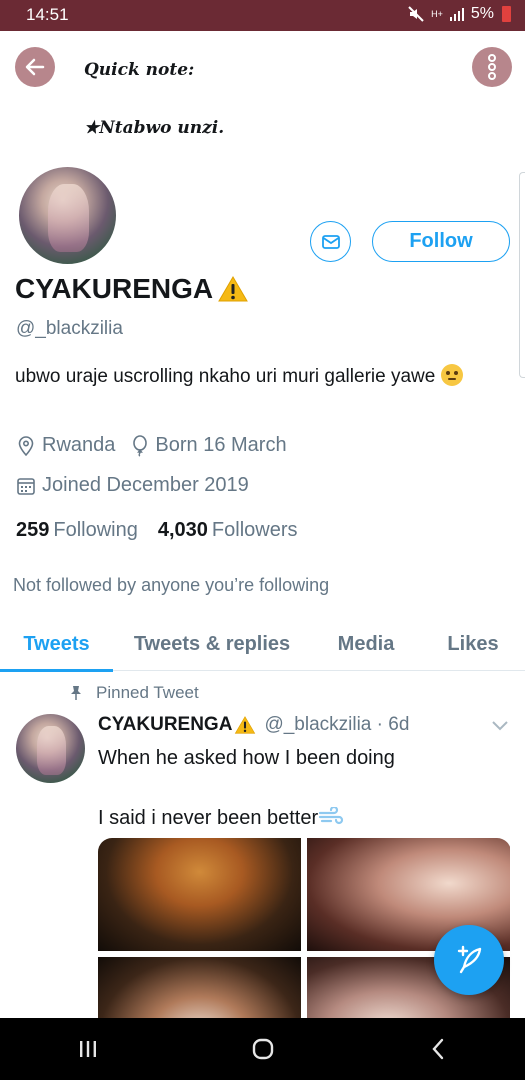 The width and height of the screenshot is (525, 1080). Describe the element at coordinates (145, 485) in the screenshot. I see `joined-text: Joined December 2019` at that location.